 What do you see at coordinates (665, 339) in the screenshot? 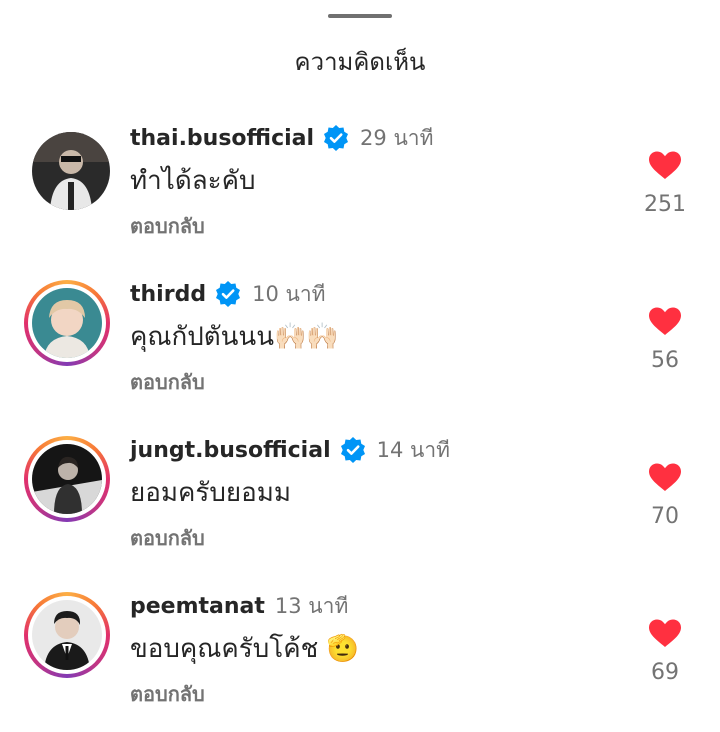
I see `like-button: 56` at bounding box center [665, 339].